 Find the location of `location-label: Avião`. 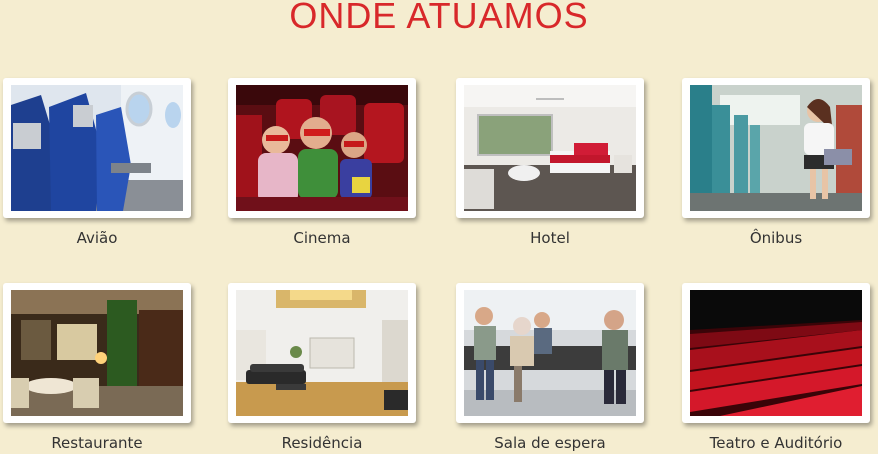

location-label: Avião is located at coordinates (97, 238).